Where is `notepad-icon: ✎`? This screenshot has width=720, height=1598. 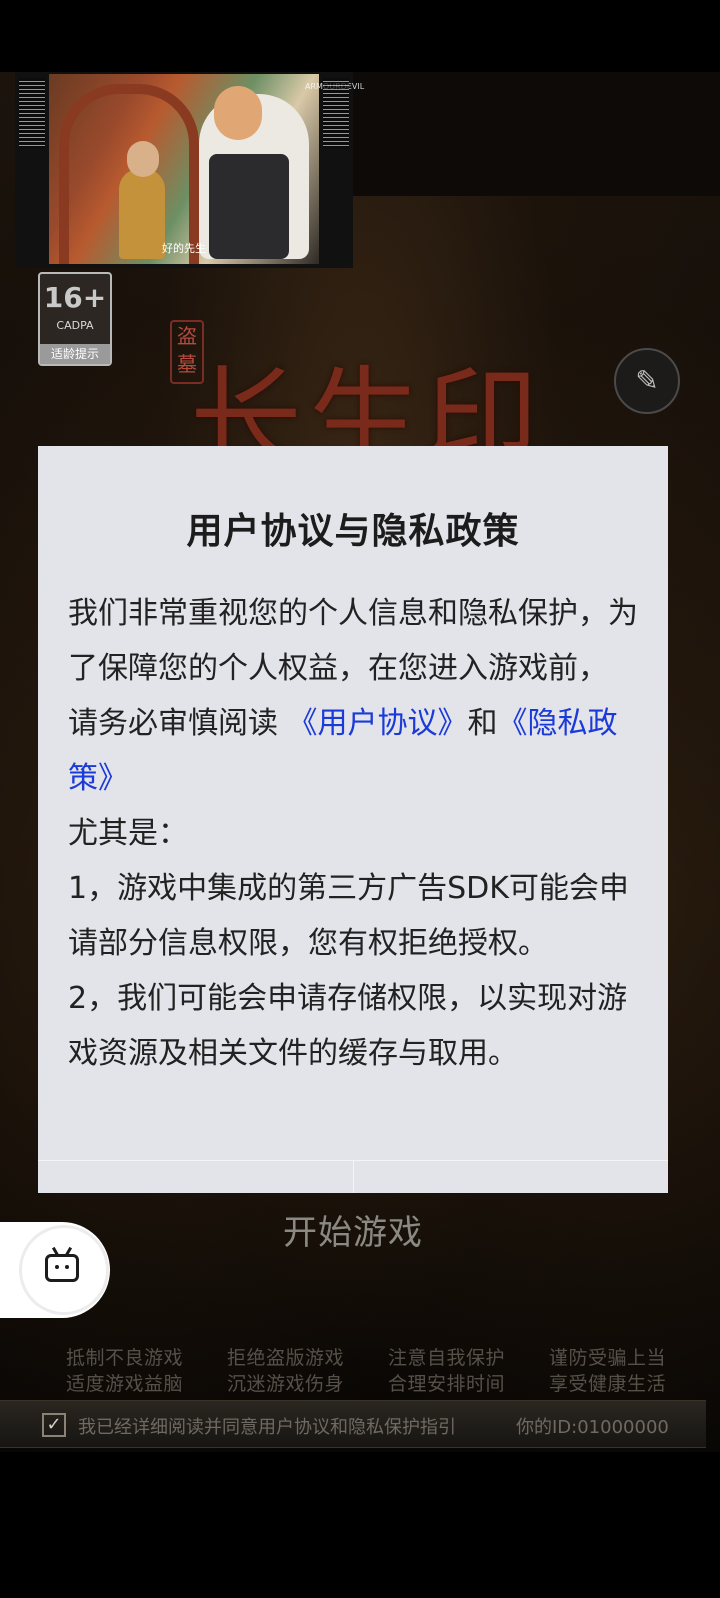
notepad-icon: ✎ is located at coordinates (647, 381).